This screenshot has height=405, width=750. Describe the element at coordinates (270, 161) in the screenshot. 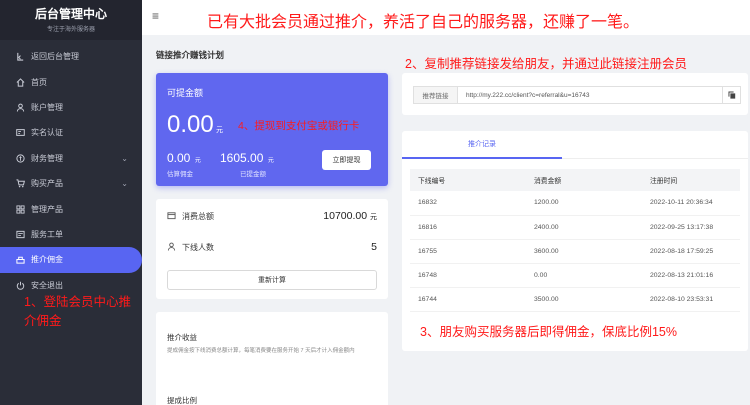

I see `withdrawn-unit: 元` at that location.